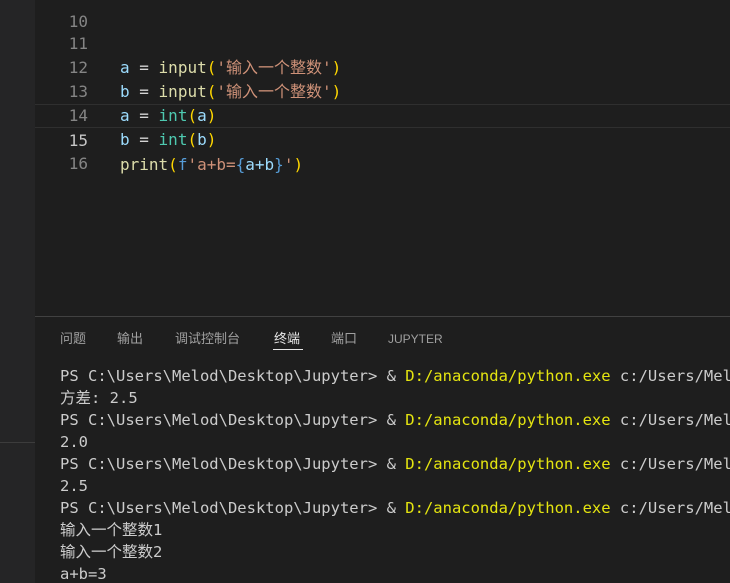  What do you see at coordinates (99, 398) in the screenshot?
I see `terminal-output-line: 方差: 2.5` at bounding box center [99, 398].